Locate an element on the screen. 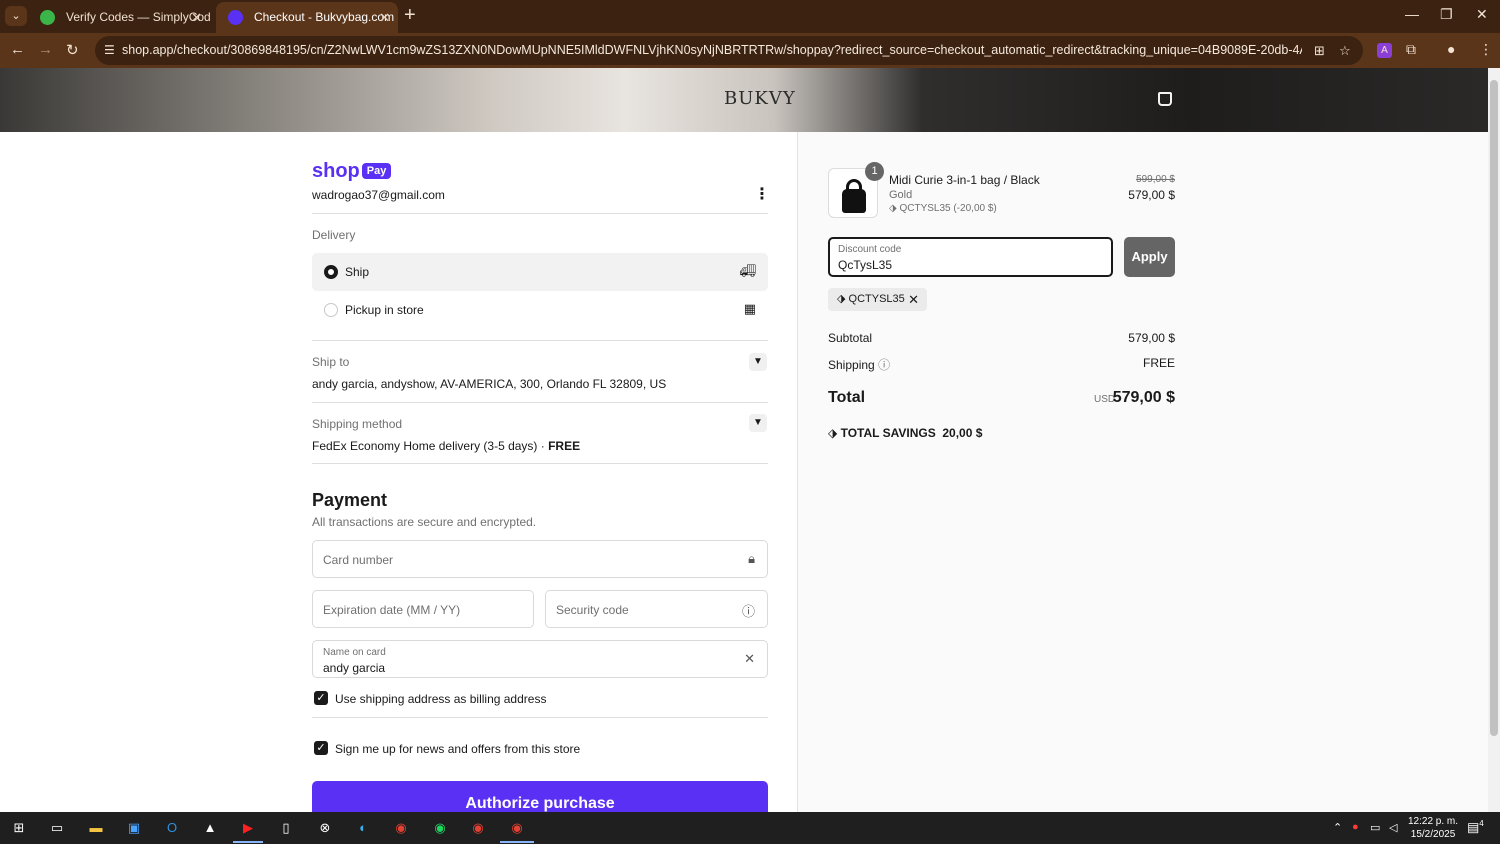 The image size is (1500, 844). apply-button: Apply is located at coordinates (1149, 257).